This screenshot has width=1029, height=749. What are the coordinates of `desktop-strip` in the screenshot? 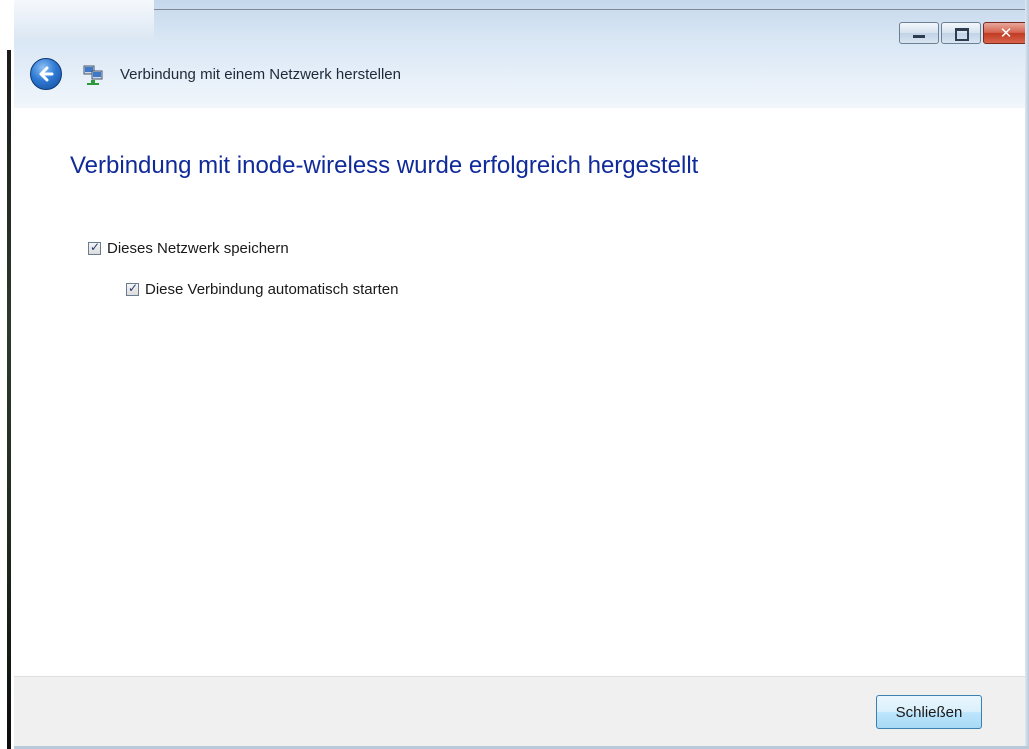 It's located at (9, 399).